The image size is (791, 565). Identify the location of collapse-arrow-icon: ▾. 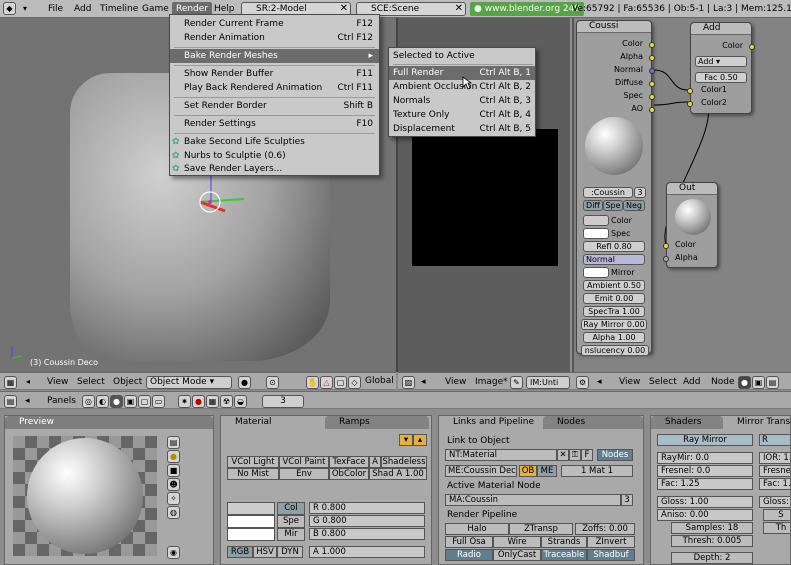
(25, 9).